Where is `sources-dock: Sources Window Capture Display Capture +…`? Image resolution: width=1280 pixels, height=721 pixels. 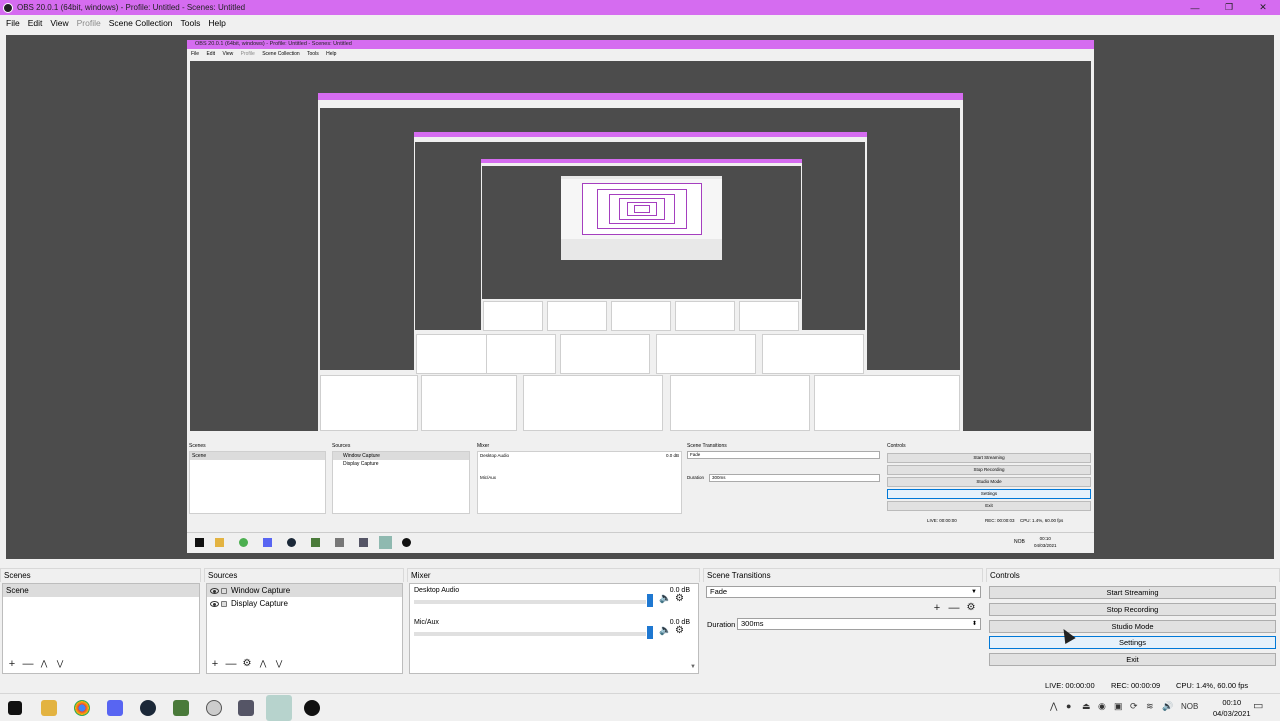 sources-dock: Sources Window Capture Display Capture +… is located at coordinates (304, 621).